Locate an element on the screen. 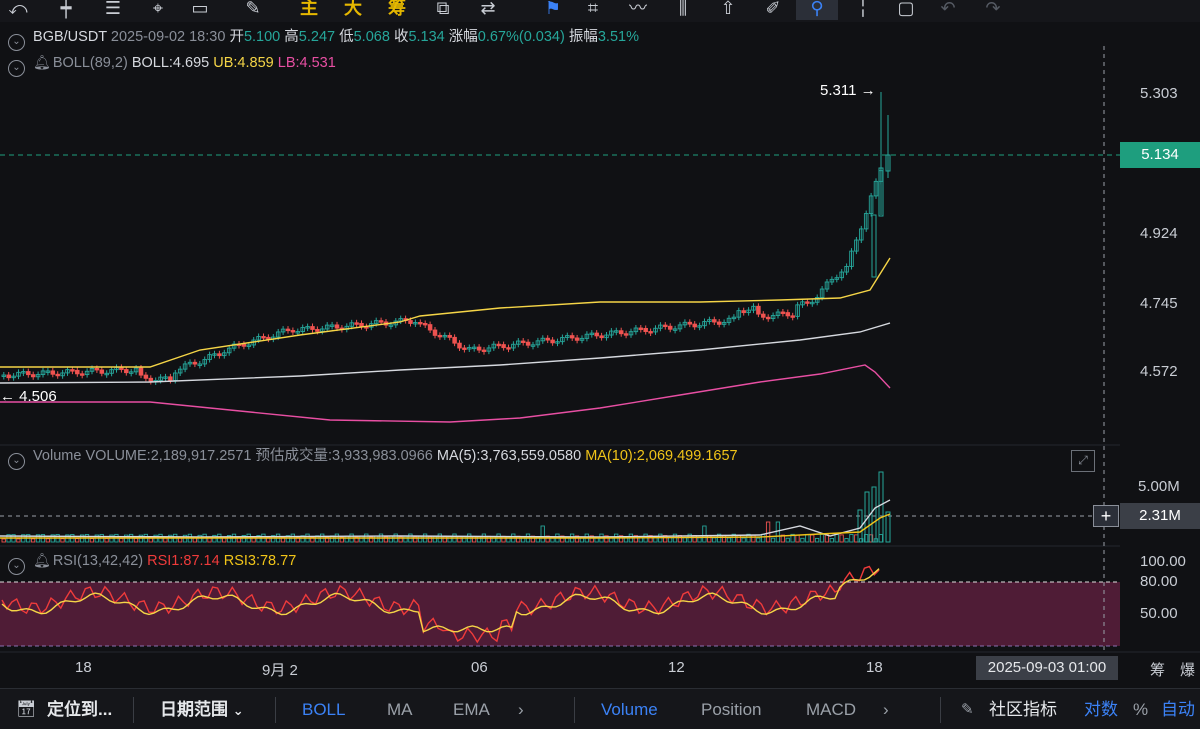 Image resolution: width=1200 pixels, height=729 pixels. indicator-position-button: Position is located at coordinates (731, 709).